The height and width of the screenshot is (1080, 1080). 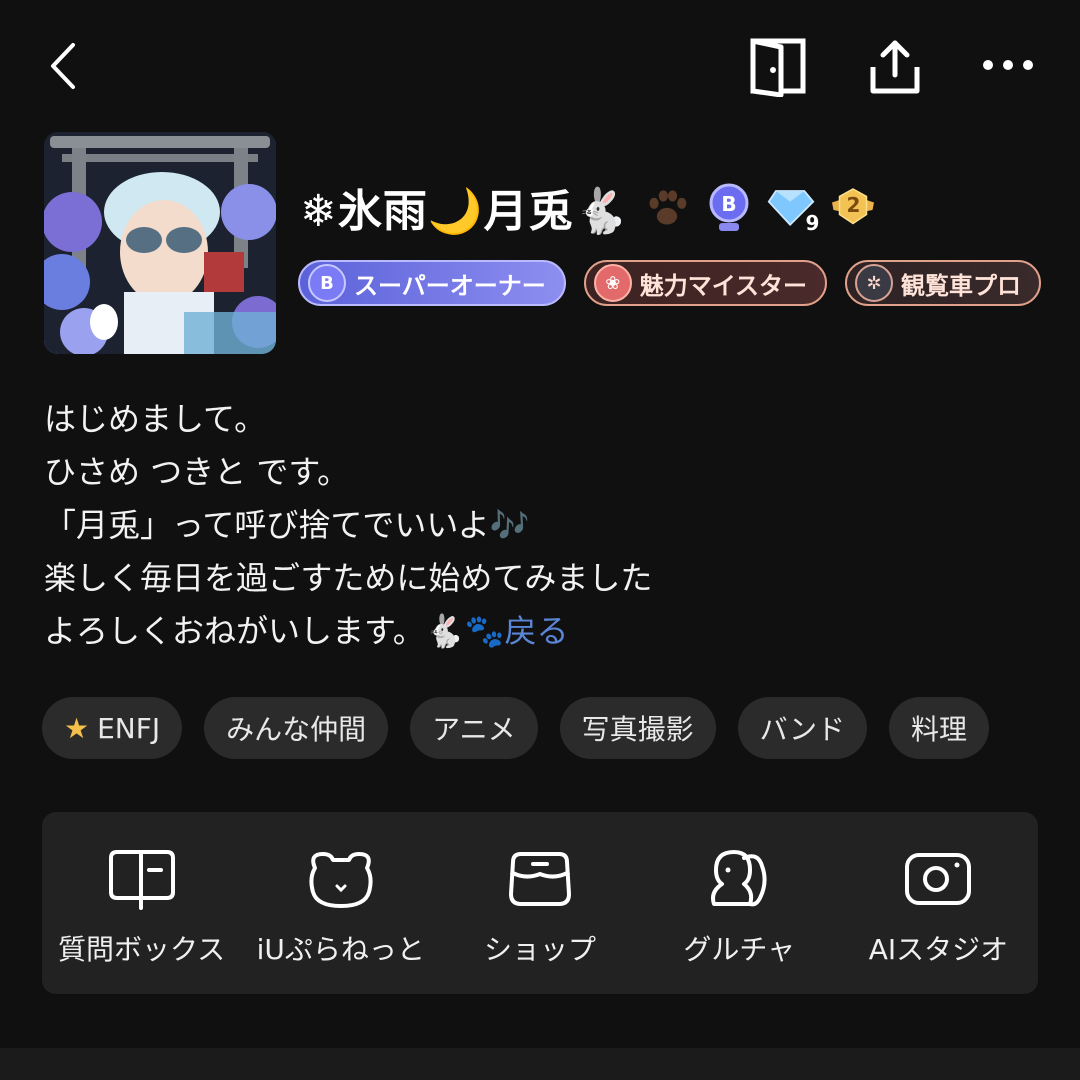 What do you see at coordinates (723, 285) in the screenshot?
I see `title-label: 魅力マイスター` at bounding box center [723, 285].